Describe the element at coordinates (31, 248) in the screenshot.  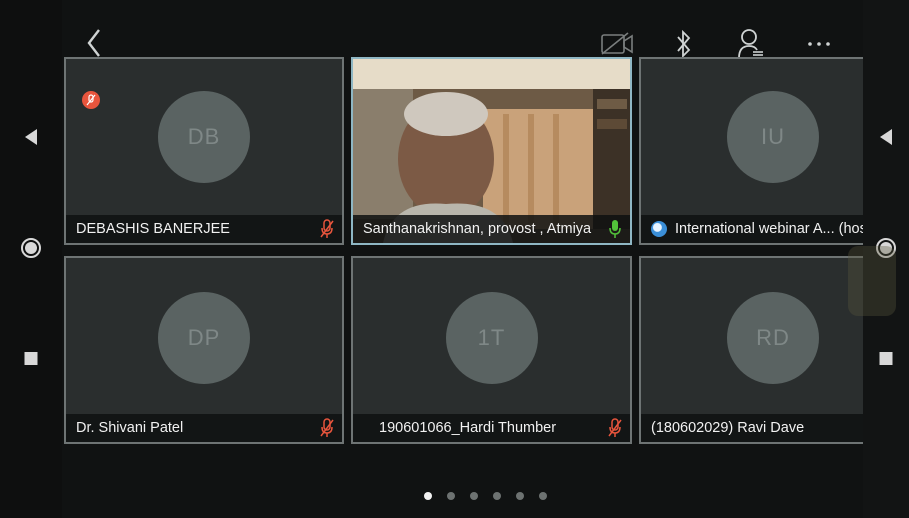
I see `nav-home-icon` at that location.